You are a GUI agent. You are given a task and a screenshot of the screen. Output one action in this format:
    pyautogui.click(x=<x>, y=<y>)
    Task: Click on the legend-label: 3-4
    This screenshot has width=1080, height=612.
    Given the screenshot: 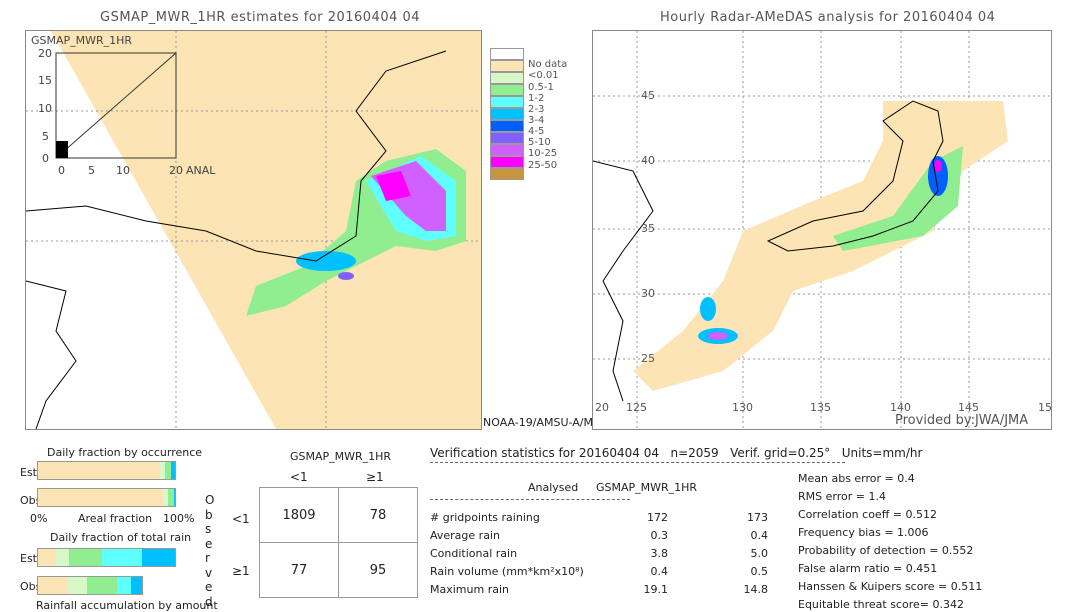 What is the action you would take?
    pyautogui.click(x=536, y=120)
    